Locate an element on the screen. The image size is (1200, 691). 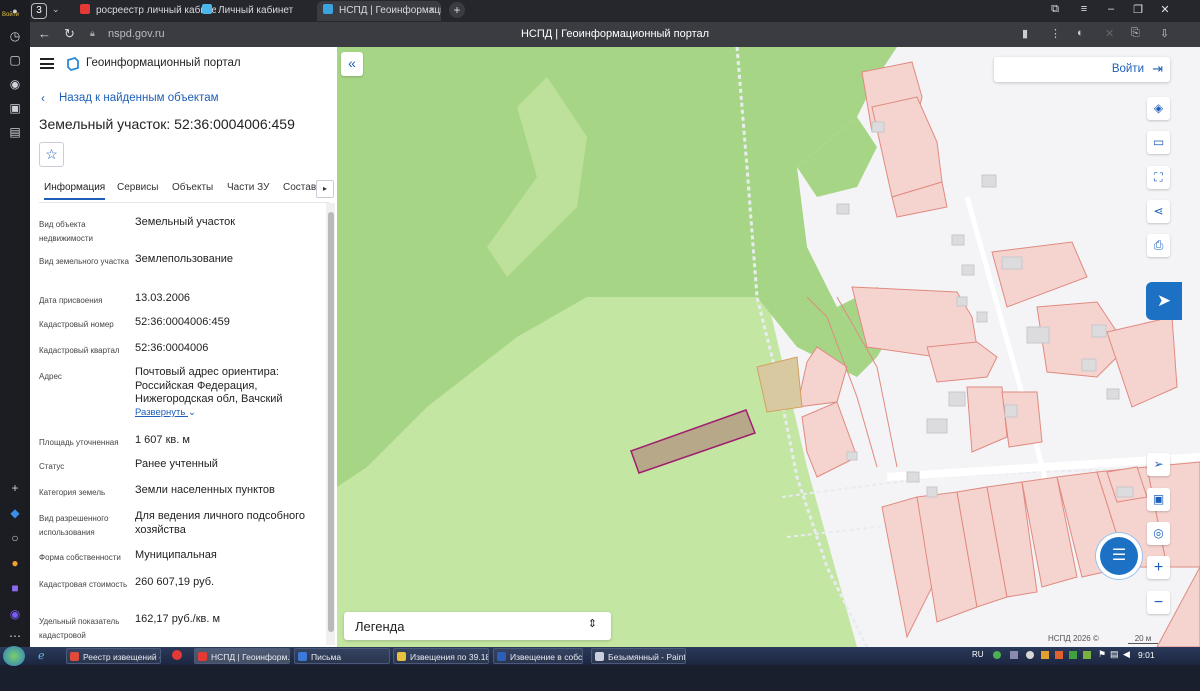
login-icon: ⇥ is located at coordinates (1157, 68).